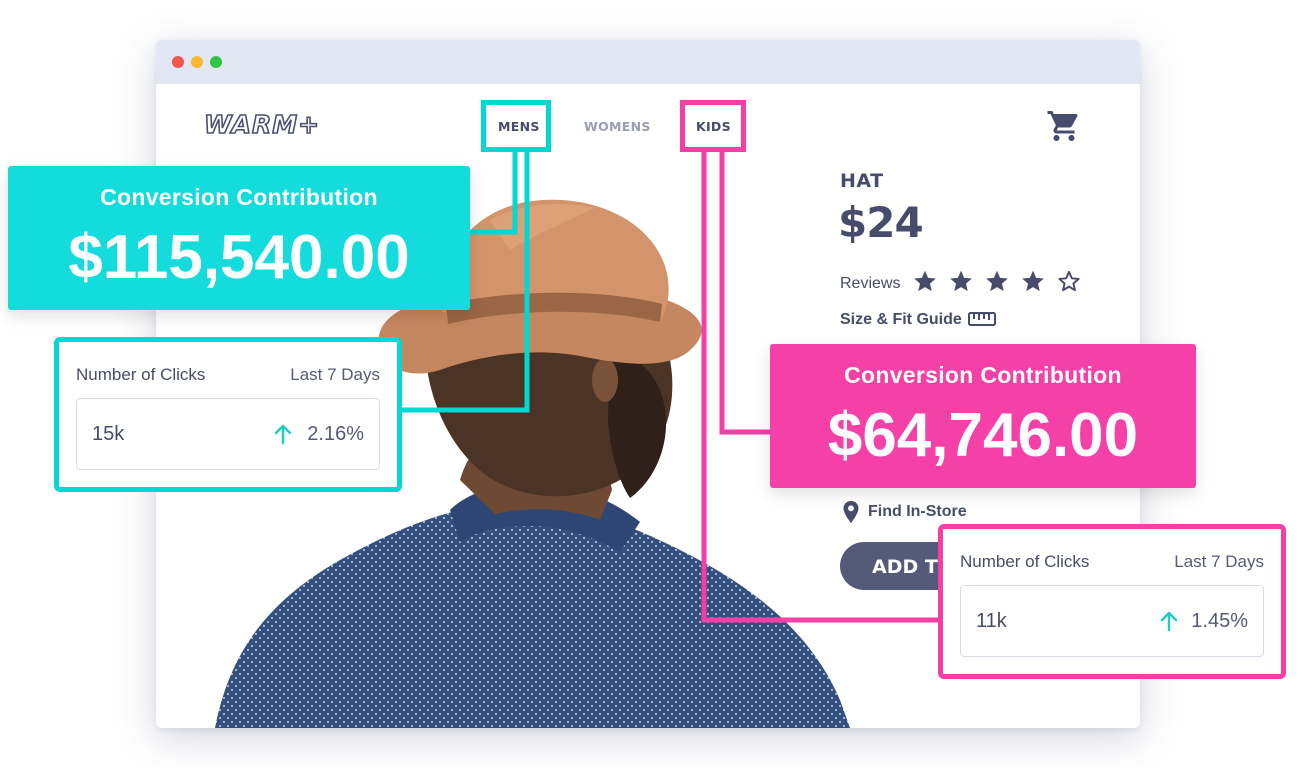 The image size is (1310, 768). I want to click on kids-conversion-card: Conversion Contribution $64,746.00, so click(983, 416).